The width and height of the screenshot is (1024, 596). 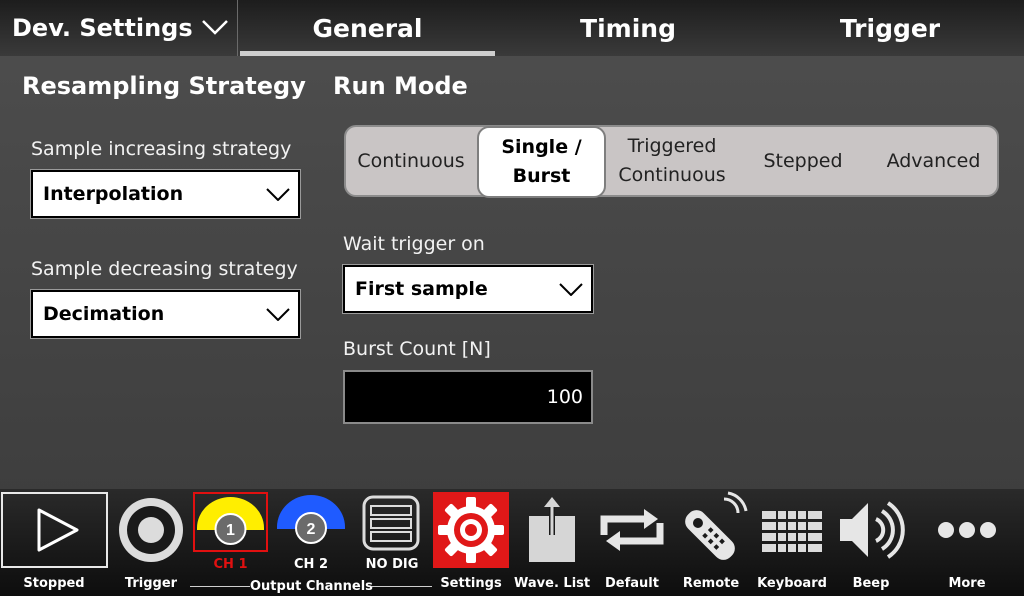 What do you see at coordinates (564, 397) in the screenshot?
I see `burst-count-value: 100` at bounding box center [564, 397].